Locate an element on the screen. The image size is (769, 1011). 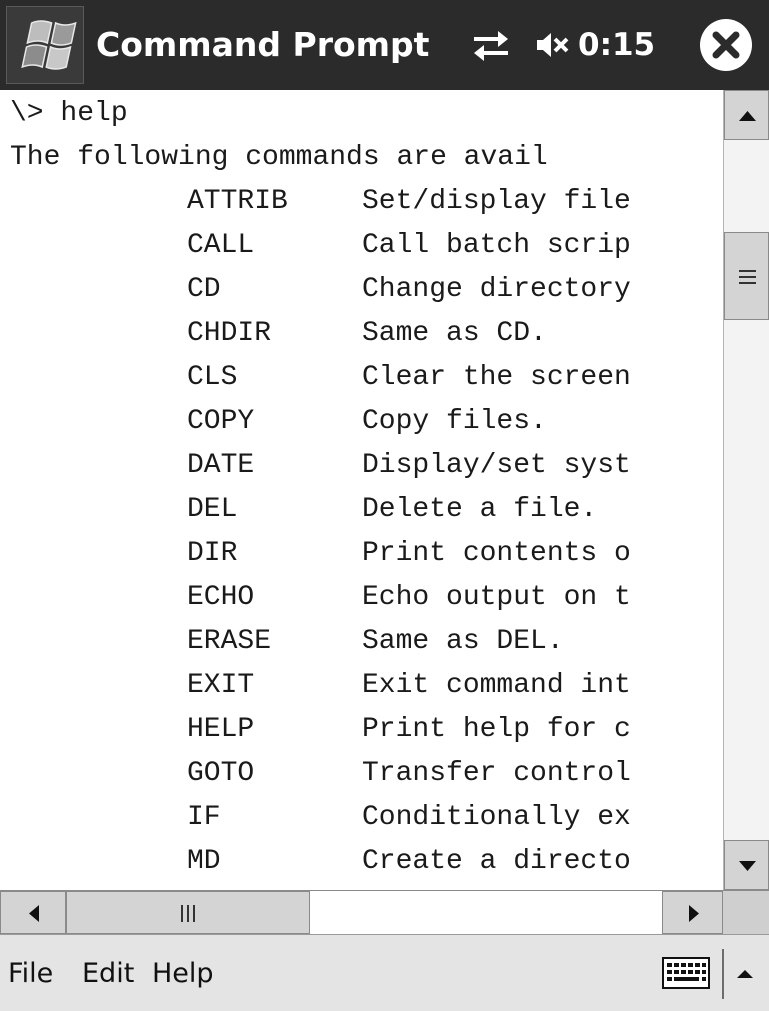
command-description: Echo output on t is located at coordinates (496, 597).